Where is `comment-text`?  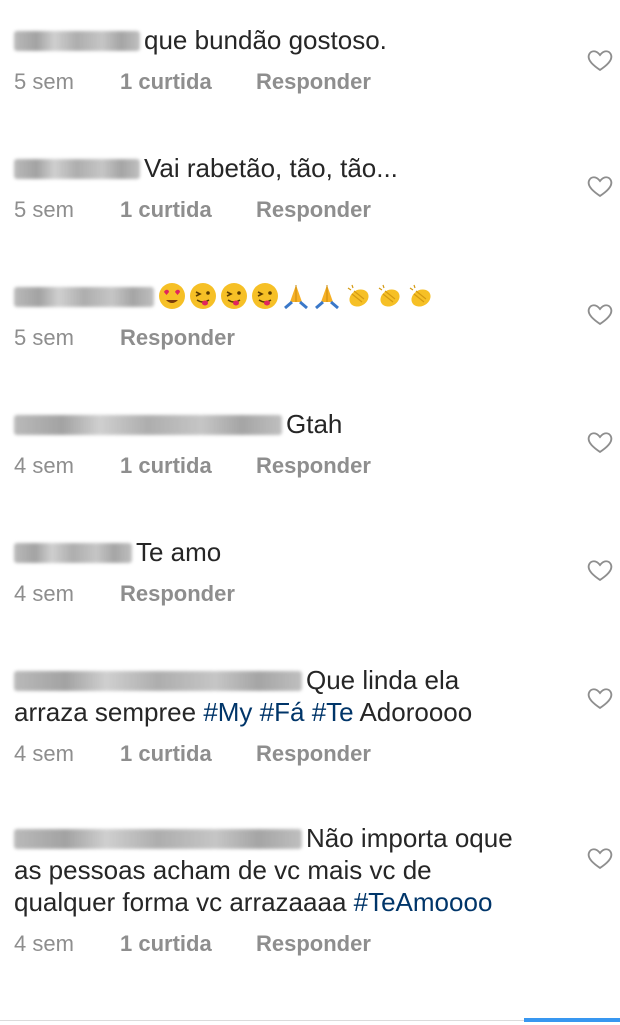
comment-text is located at coordinates (274, 296).